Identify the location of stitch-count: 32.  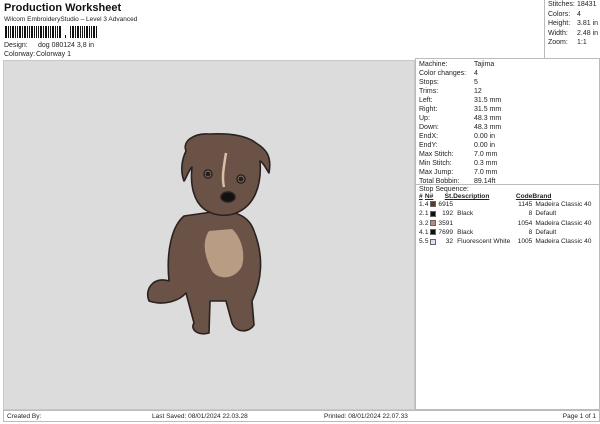
(449, 242).